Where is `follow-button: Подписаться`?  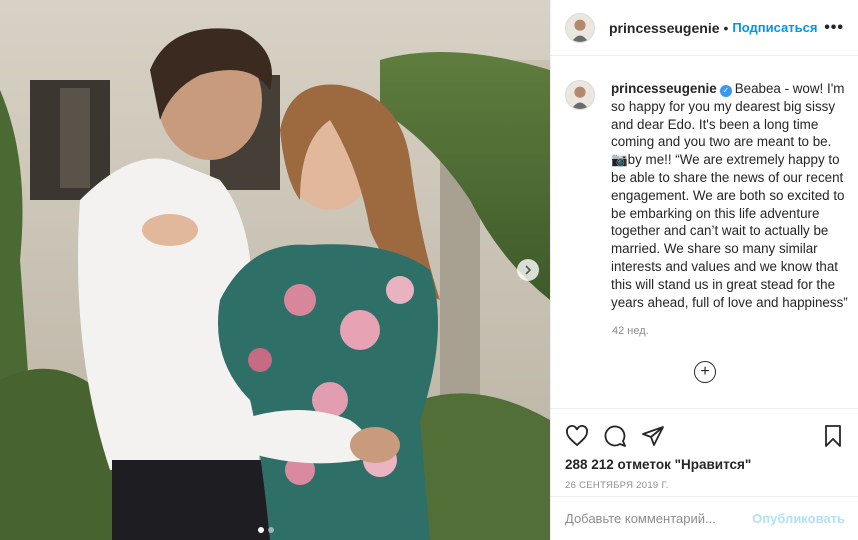
follow-button: Подписаться is located at coordinates (774, 27).